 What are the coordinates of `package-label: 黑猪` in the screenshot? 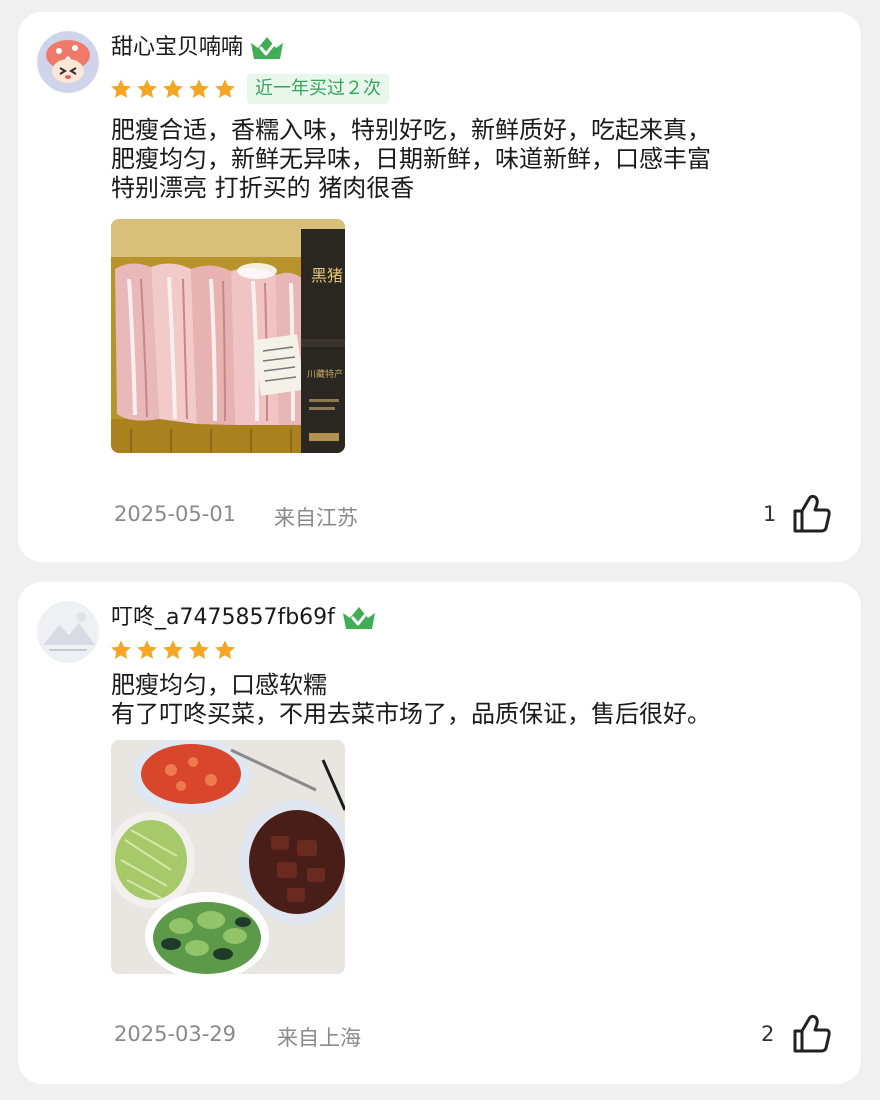 It's located at (327, 275).